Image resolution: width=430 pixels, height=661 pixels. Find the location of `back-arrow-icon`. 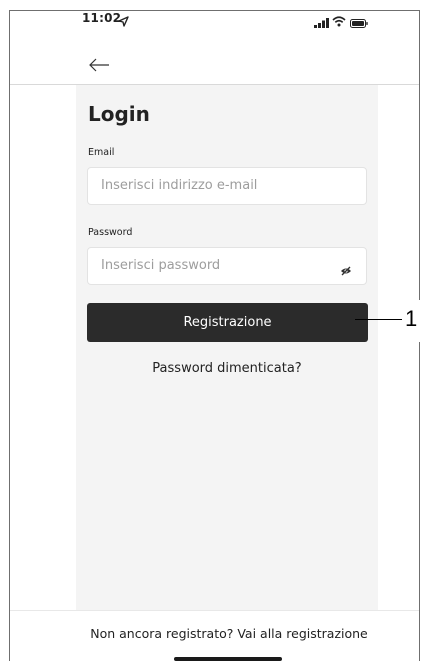

back-arrow-icon is located at coordinates (99, 65).